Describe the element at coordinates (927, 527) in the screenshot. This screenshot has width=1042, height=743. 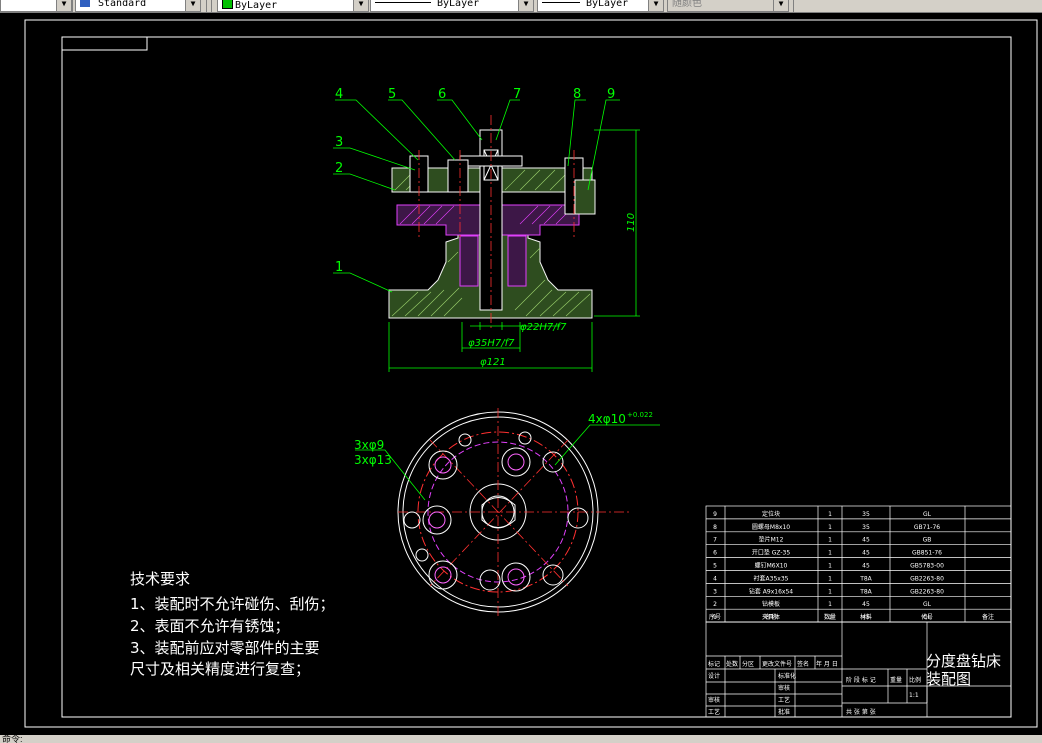
I see `bom-cell: GB71-76` at that location.